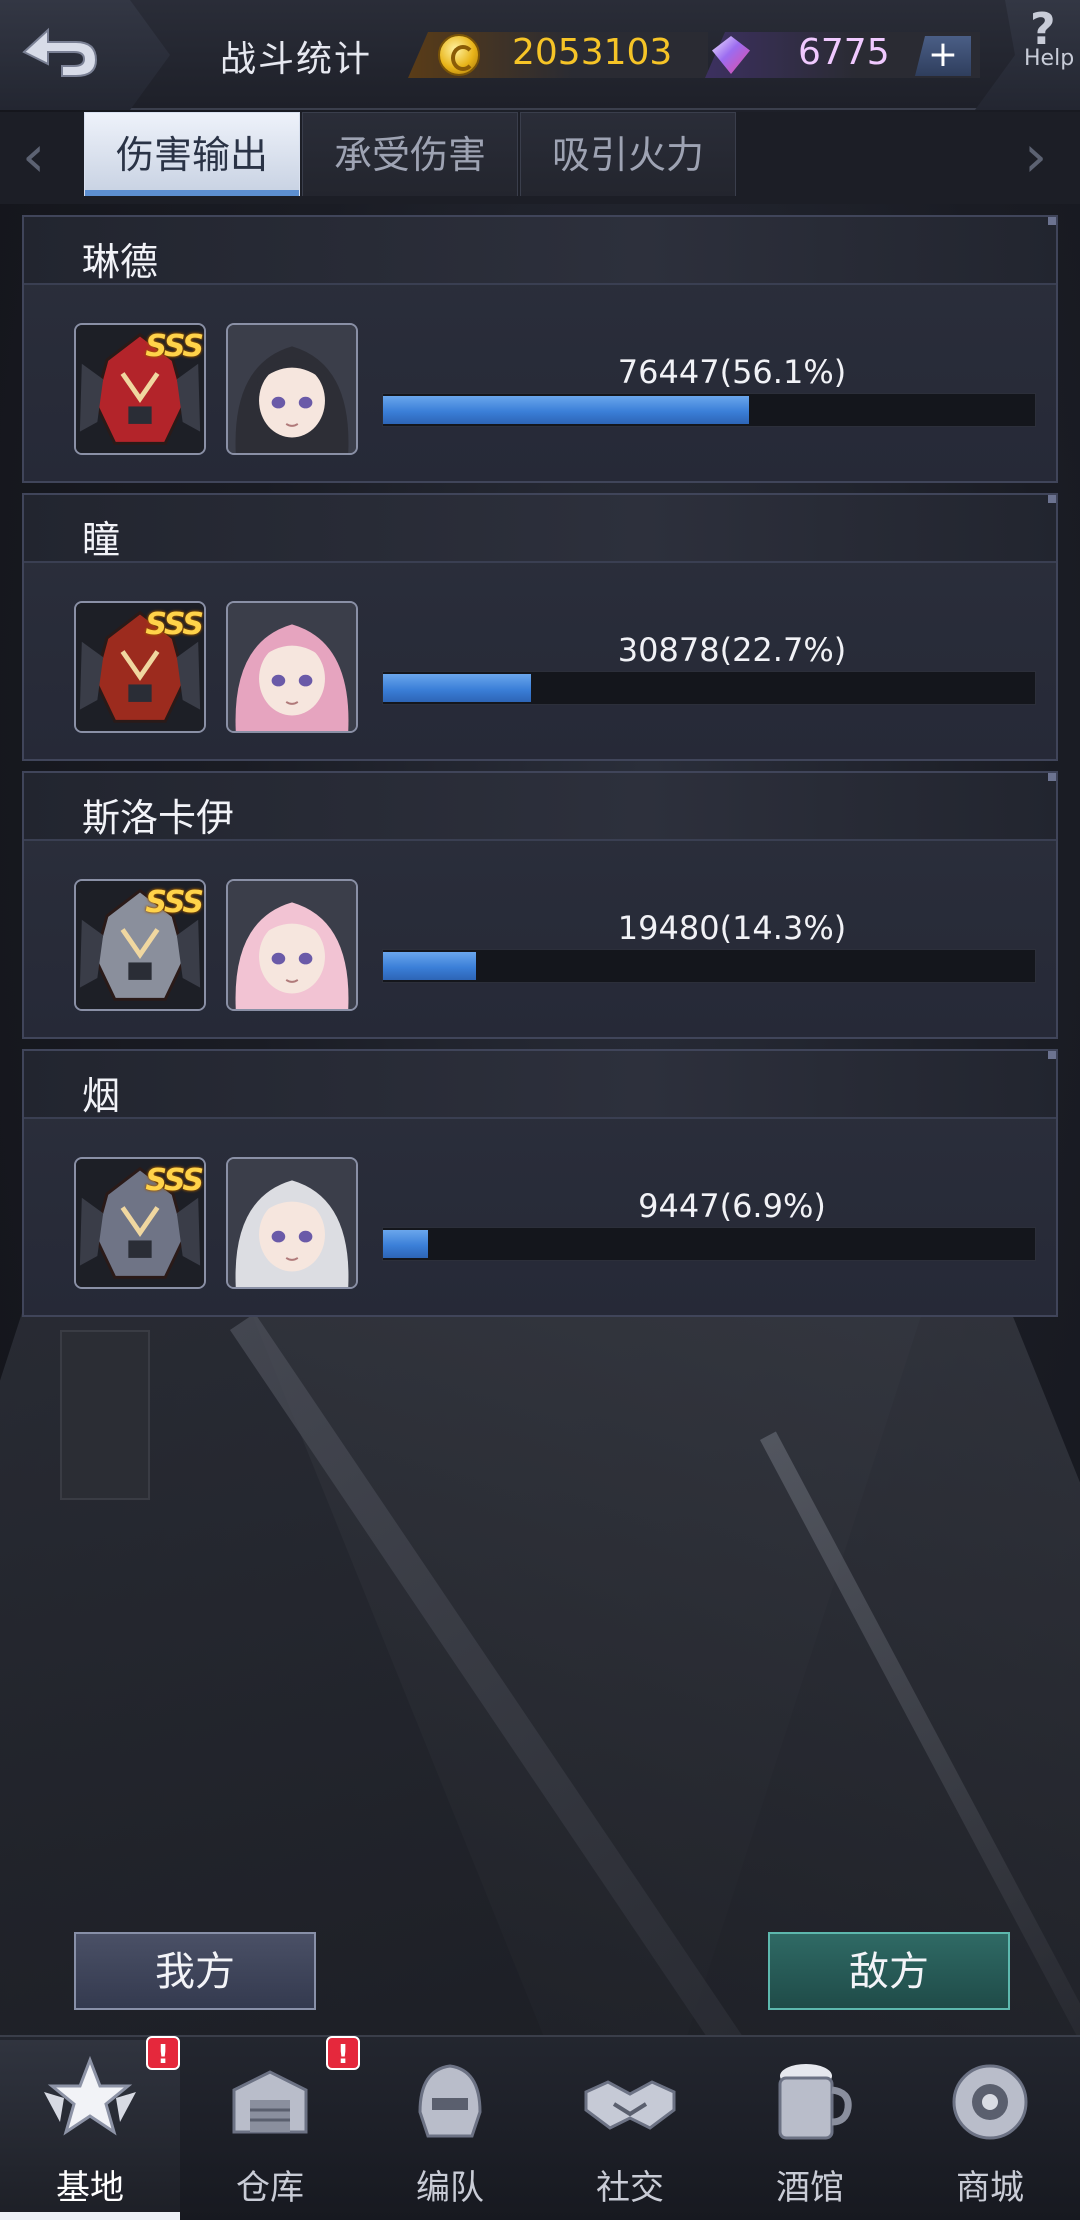  Describe the element at coordinates (296, 59) in the screenshot. I see `page-title: 战斗统计` at that location.